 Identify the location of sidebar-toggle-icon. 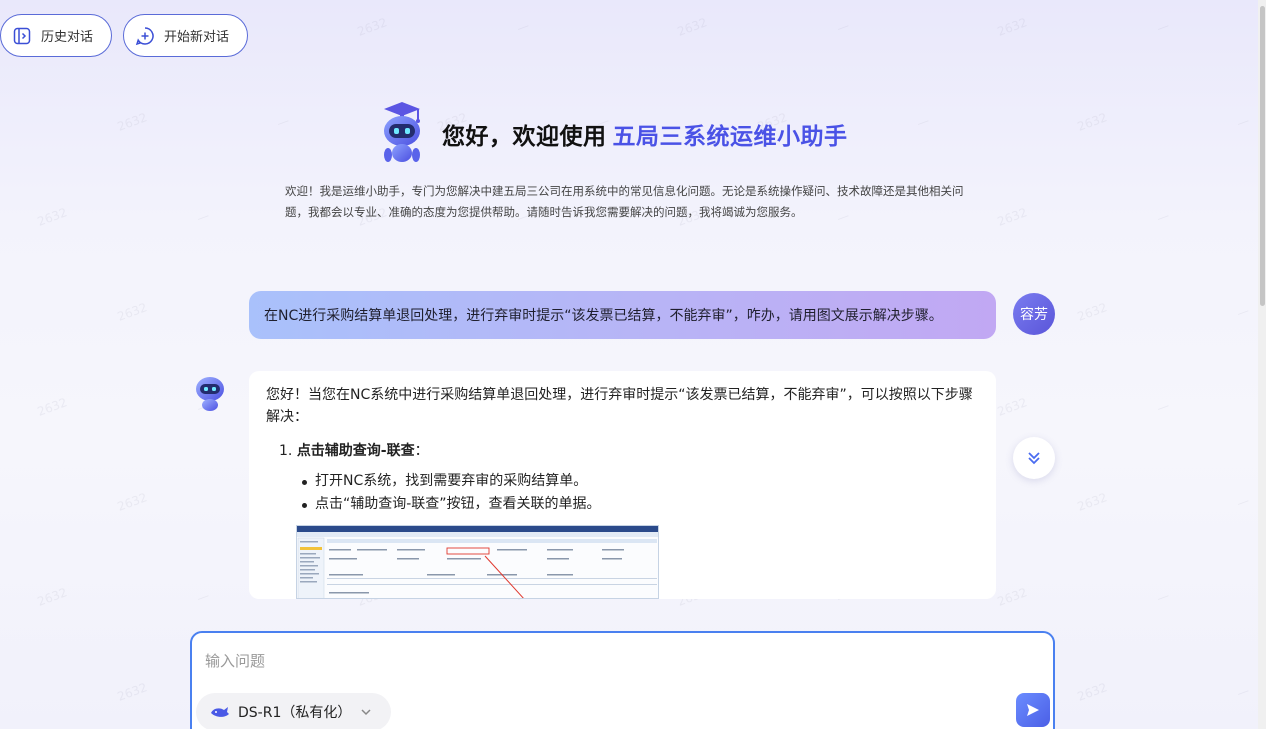
(22, 36).